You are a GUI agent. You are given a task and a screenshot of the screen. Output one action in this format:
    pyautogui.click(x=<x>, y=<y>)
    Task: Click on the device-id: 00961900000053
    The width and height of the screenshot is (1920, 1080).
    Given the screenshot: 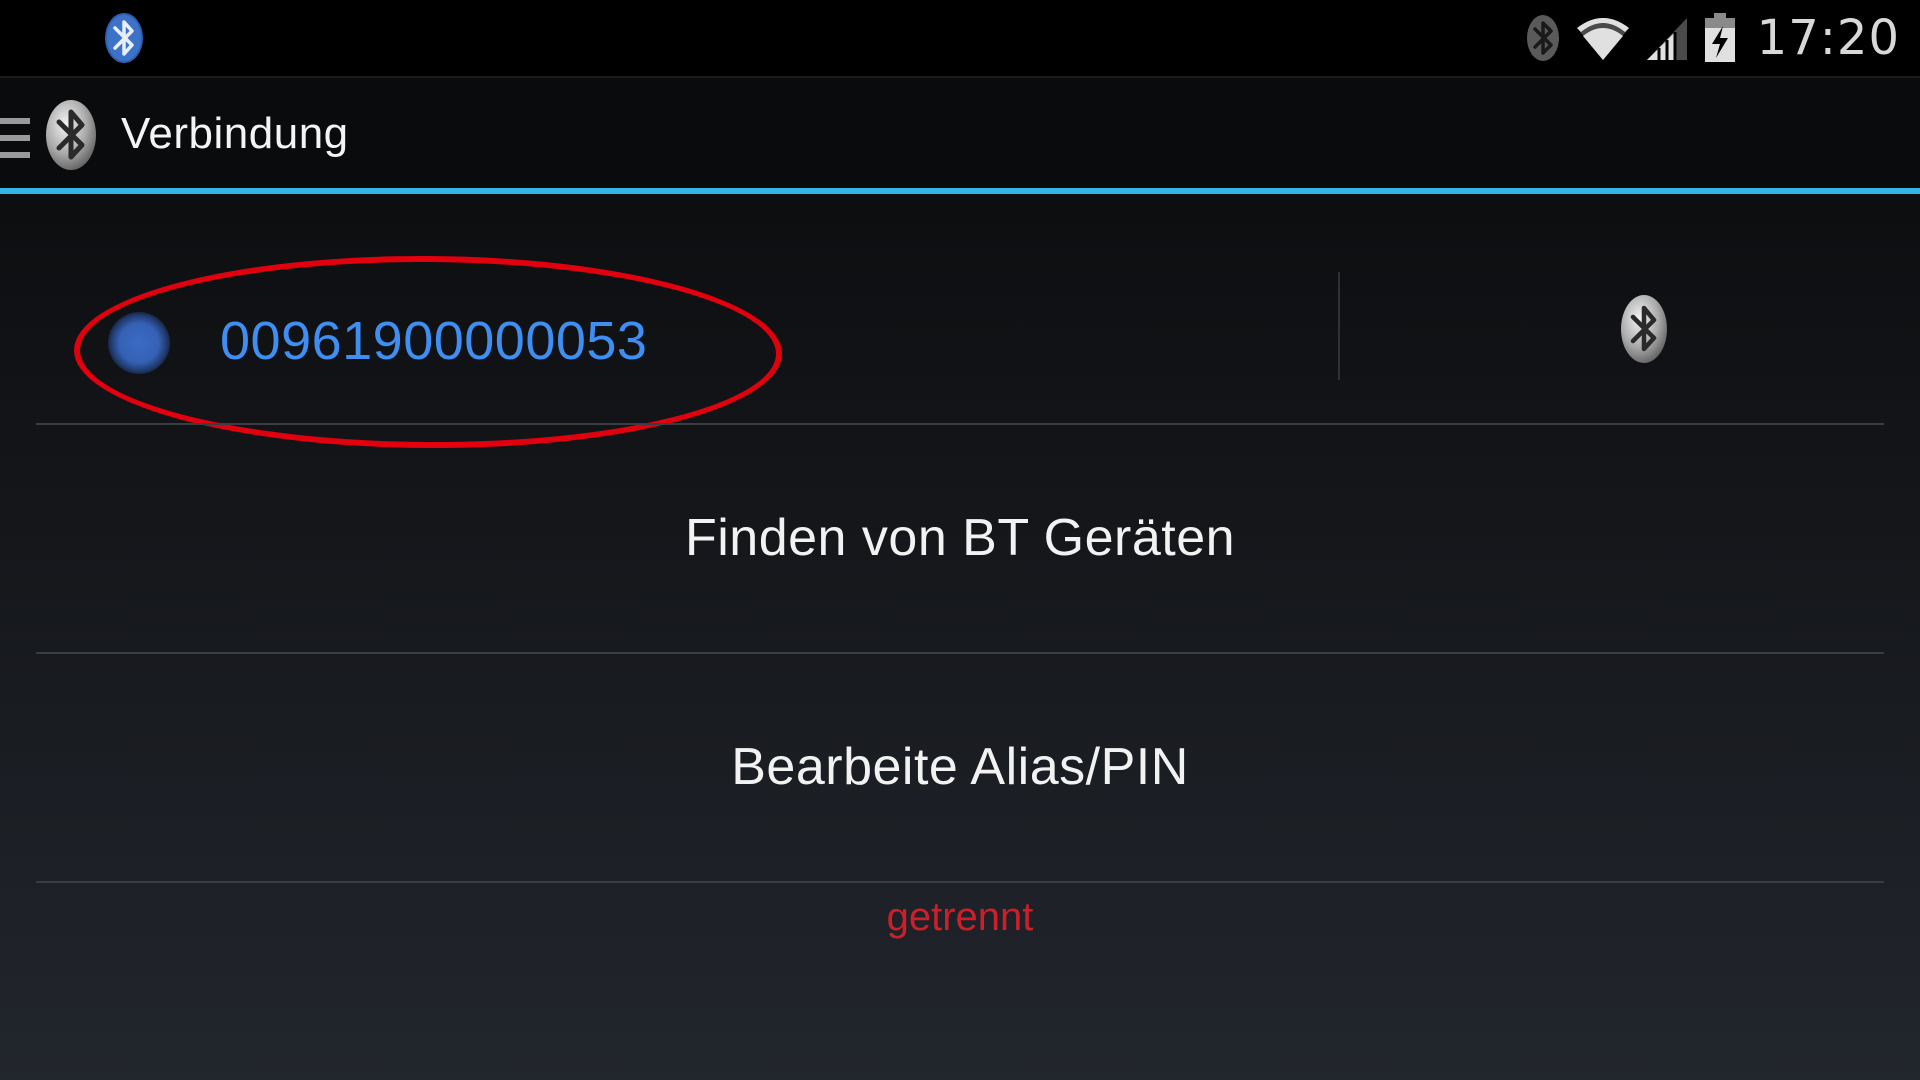 What is the action you would take?
    pyautogui.click(x=433, y=341)
    